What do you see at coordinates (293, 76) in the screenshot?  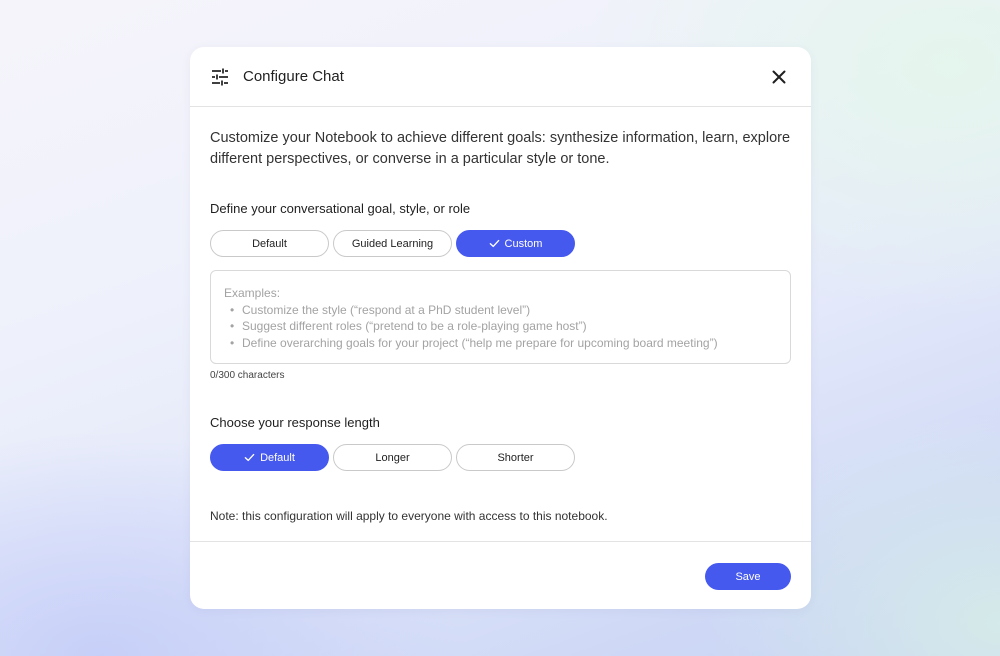 I see `dialog-title: Configure Chat` at bounding box center [293, 76].